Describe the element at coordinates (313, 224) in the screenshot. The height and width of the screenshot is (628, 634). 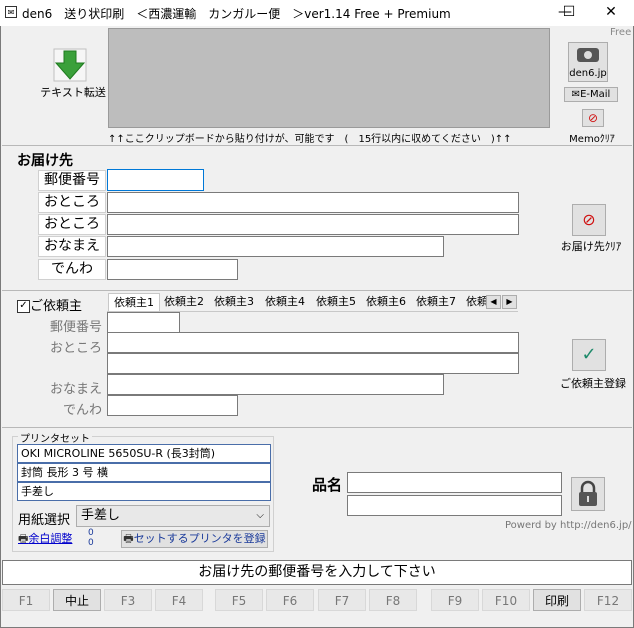
I see `recipient-address2-input` at that location.